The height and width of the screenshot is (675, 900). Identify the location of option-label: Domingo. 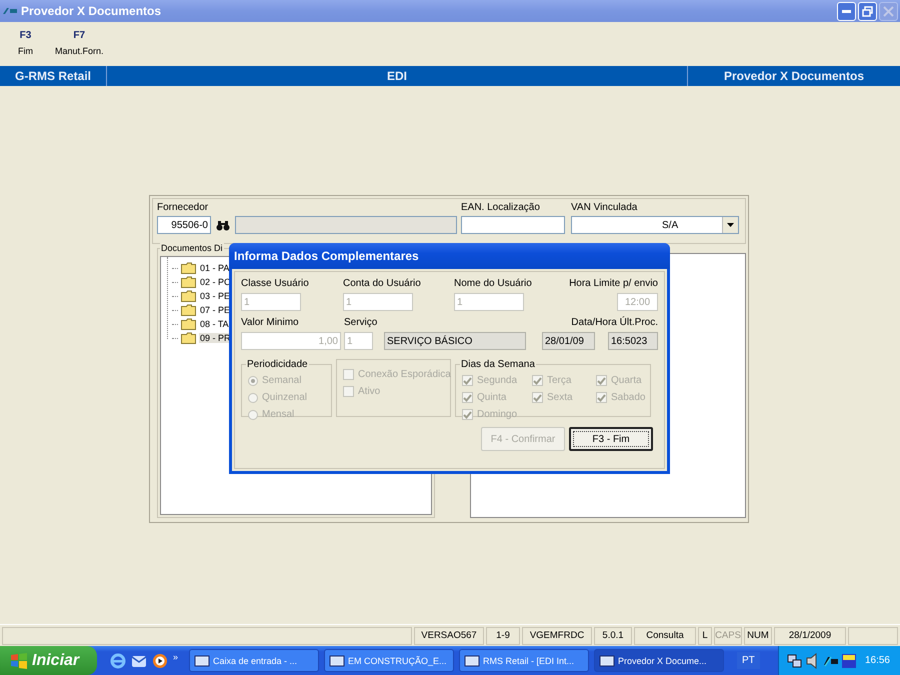
(497, 414).